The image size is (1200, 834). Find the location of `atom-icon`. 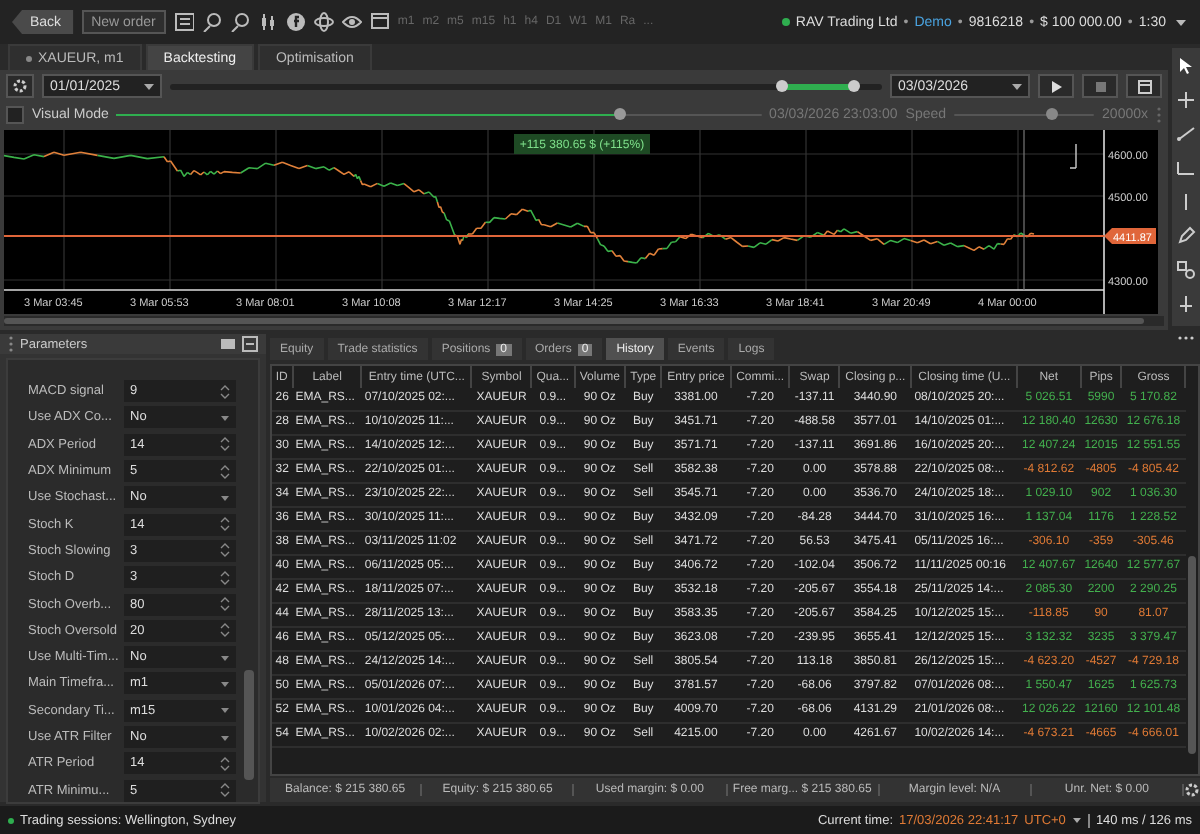

atom-icon is located at coordinates (323, 22).